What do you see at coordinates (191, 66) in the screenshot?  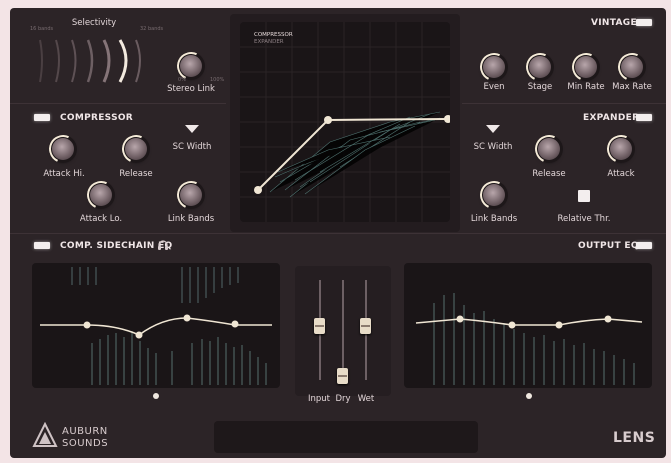 I see `stereo-link-knob` at bounding box center [191, 66].